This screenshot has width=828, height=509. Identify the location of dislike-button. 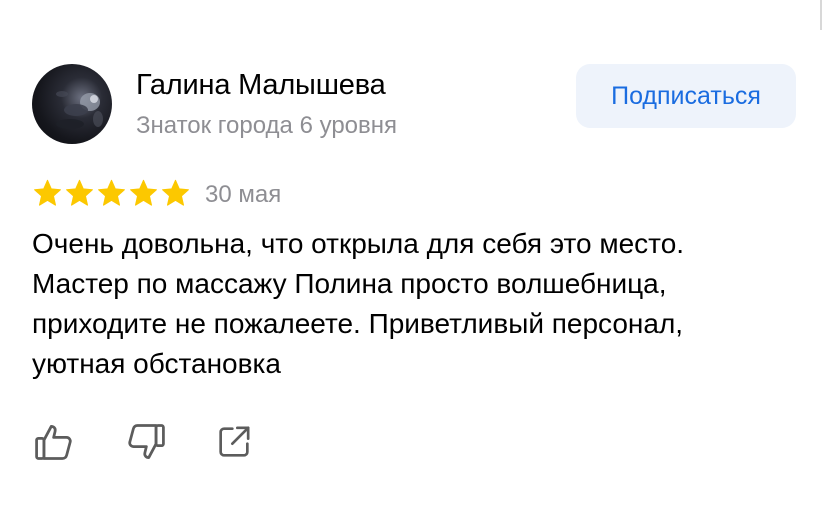
(146, 442).